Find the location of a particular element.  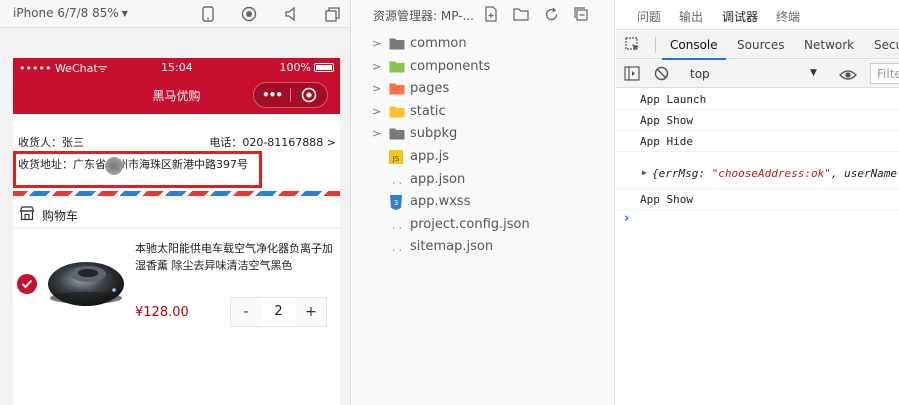

svg-text: JS is located at coordinates (396, 159).